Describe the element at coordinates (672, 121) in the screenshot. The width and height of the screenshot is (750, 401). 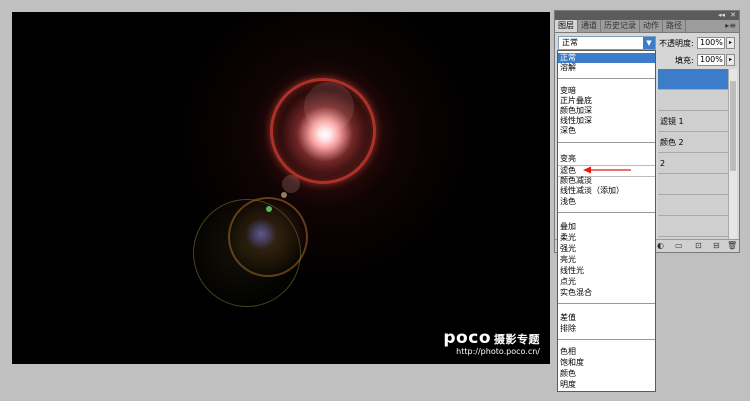
I see `layer-name: 滤镜 1` at that location.